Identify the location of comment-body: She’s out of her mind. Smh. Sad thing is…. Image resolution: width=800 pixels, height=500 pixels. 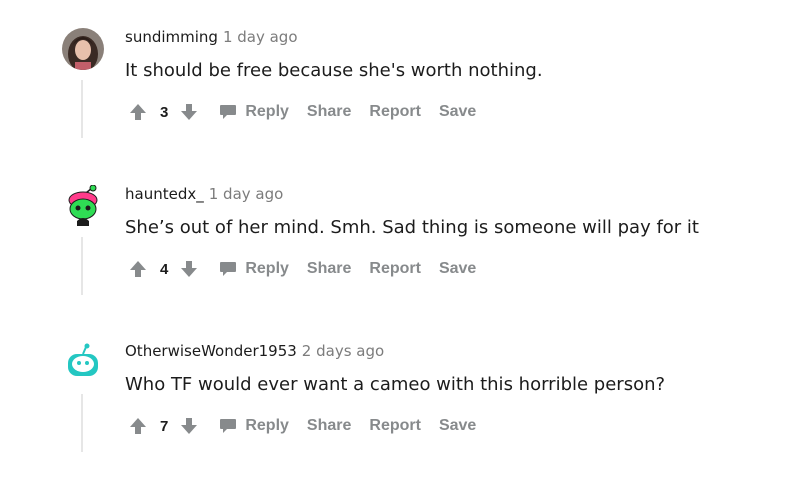
(412, 227).